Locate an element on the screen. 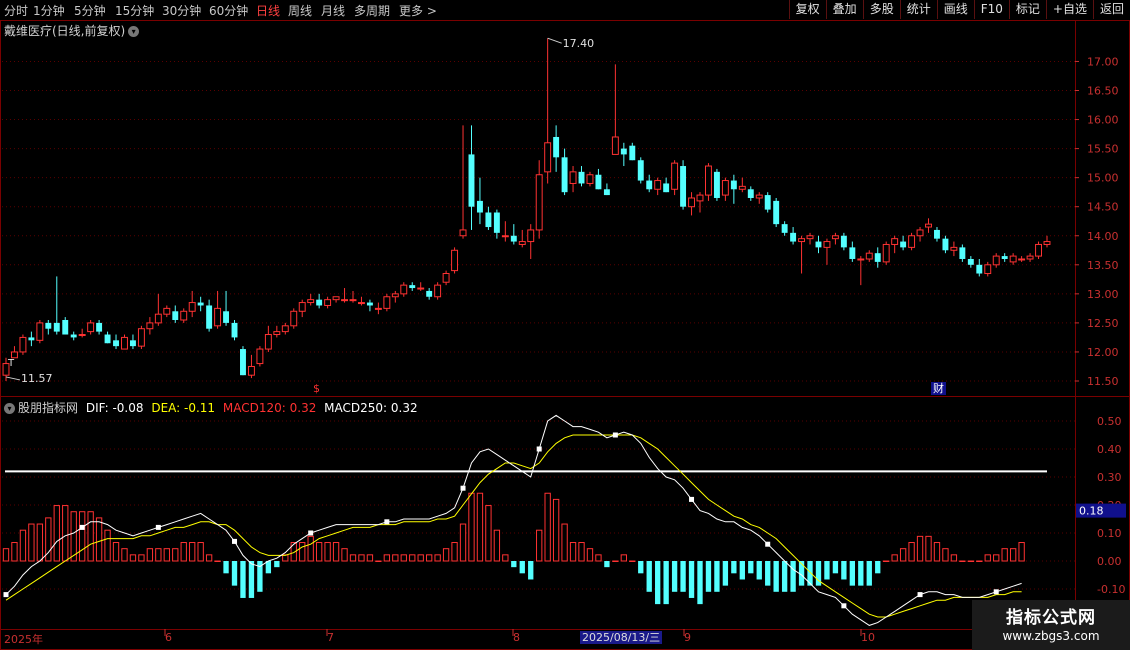 This screenshot has height=650, width=1130. ind-tick-label: 0.40 is located at coordinates (1109, 449).